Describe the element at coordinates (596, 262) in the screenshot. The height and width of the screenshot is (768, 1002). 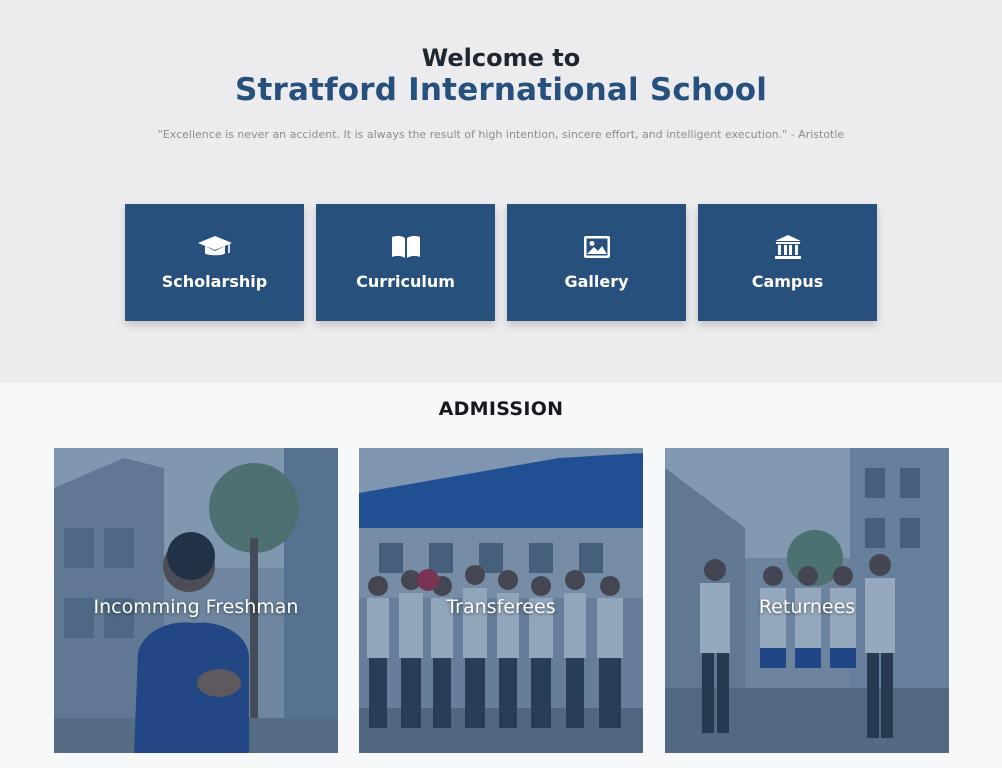
I see `gallery-card: Gallery` at that location.